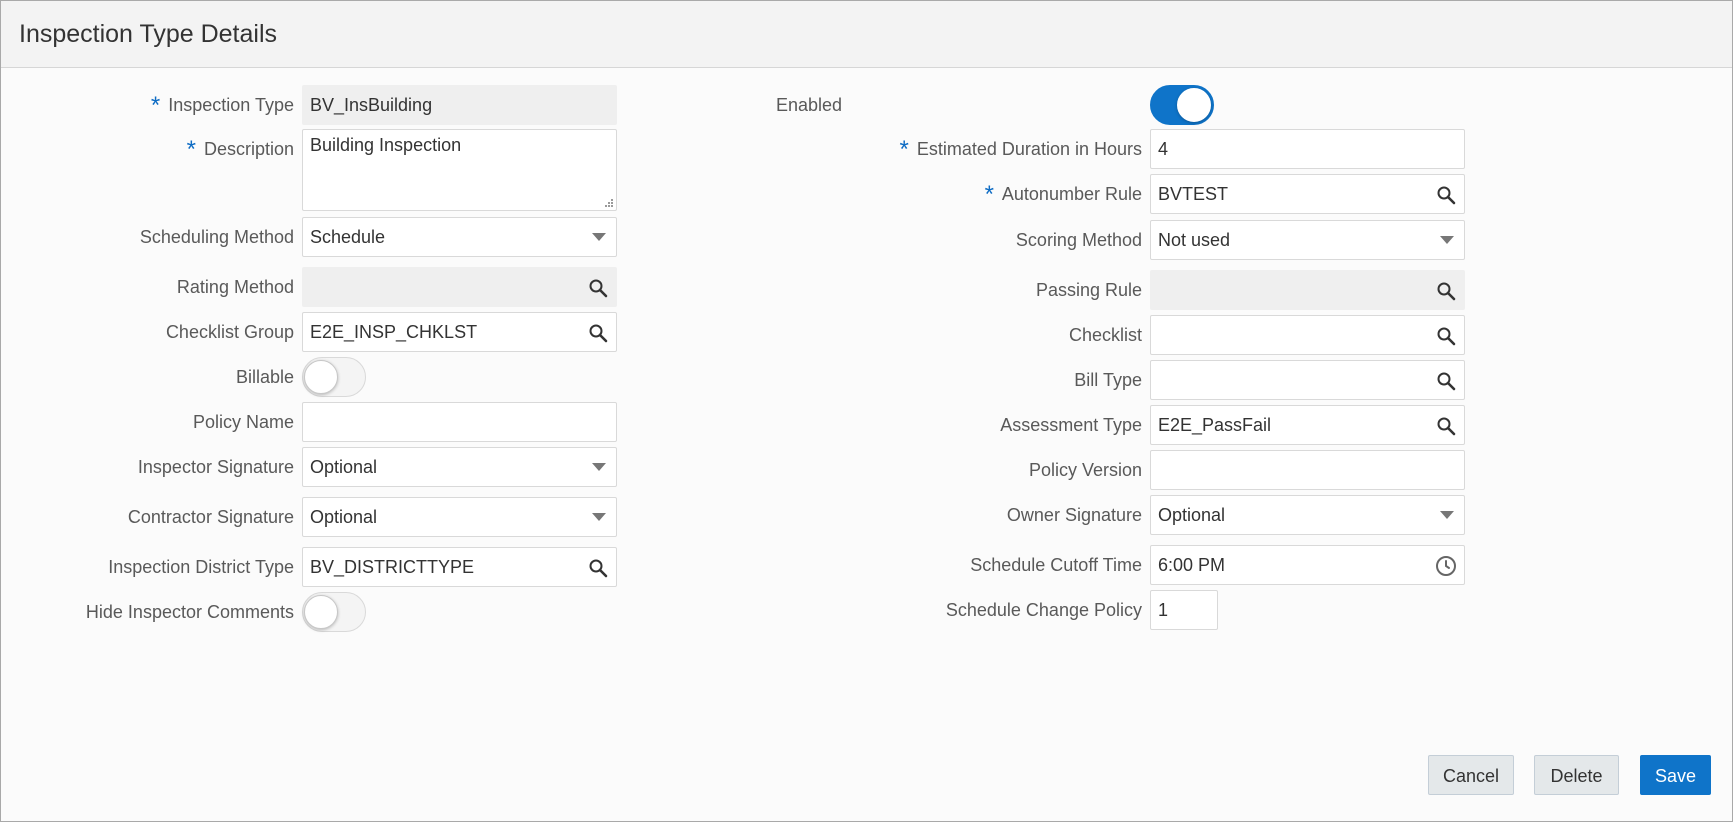  I want to click on hide-inspector-comments-row: Hide Inspector Comments, so click(311, 612).